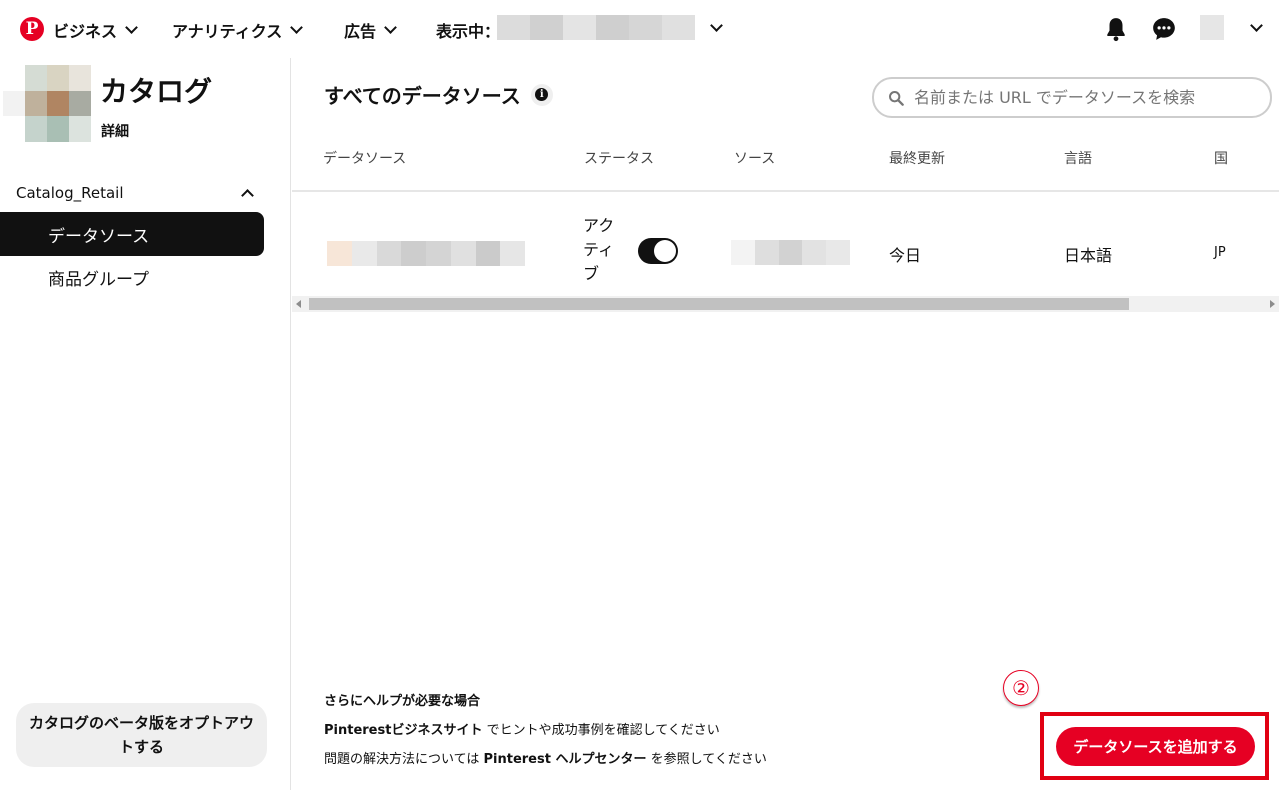 Image resolution: width=1279 pixels, height=790 pixels. I want to click on page-title-text: すべてのデータソース, so click(422, 96).